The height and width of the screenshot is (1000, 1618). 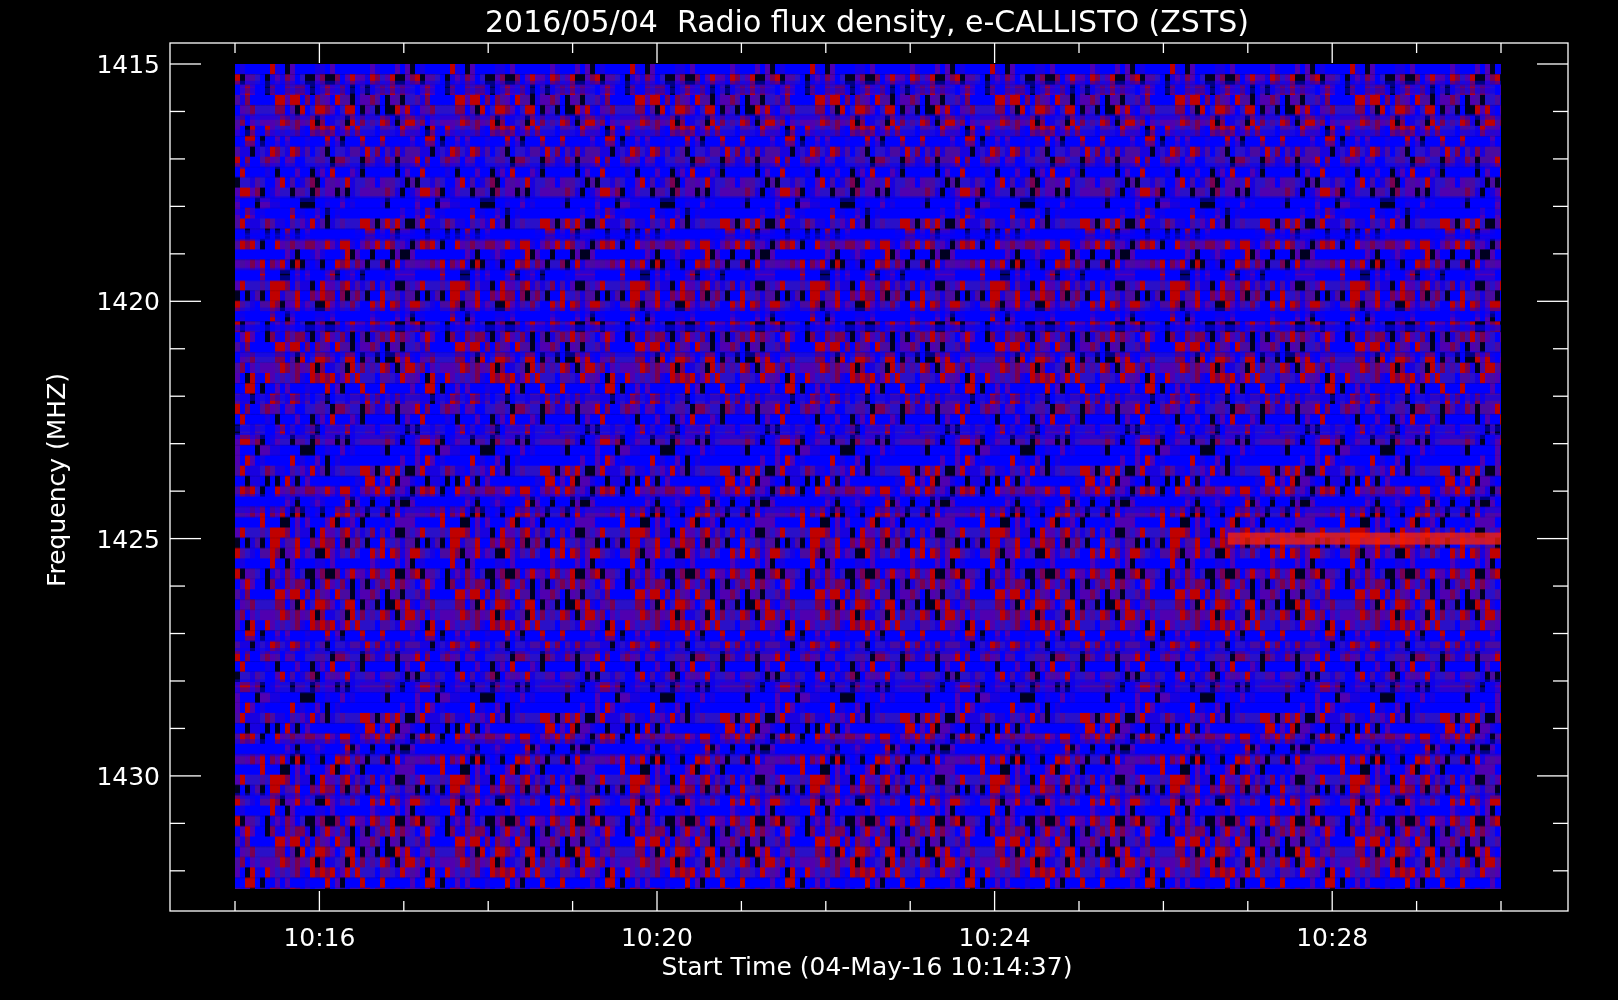 What do you see at coordinates (128, 539) in the screenshot?
I see `y-tick-label: 1425` at bounding box center [128, 539].